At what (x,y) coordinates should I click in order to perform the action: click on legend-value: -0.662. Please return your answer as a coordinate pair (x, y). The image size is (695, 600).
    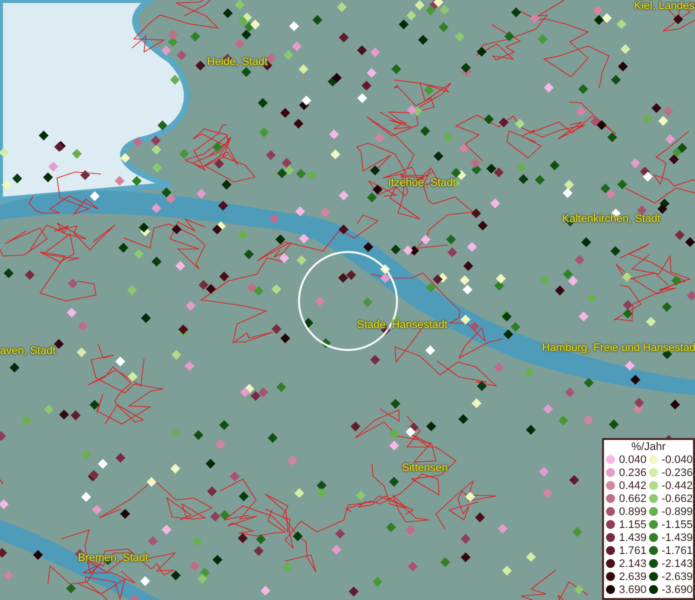
    Looking at the image, I should click on (677, 498).